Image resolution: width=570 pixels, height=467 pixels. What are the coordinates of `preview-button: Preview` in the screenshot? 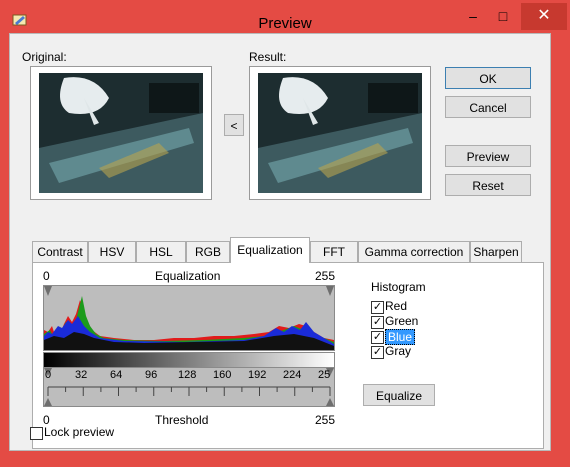 It's located at (488, 156).